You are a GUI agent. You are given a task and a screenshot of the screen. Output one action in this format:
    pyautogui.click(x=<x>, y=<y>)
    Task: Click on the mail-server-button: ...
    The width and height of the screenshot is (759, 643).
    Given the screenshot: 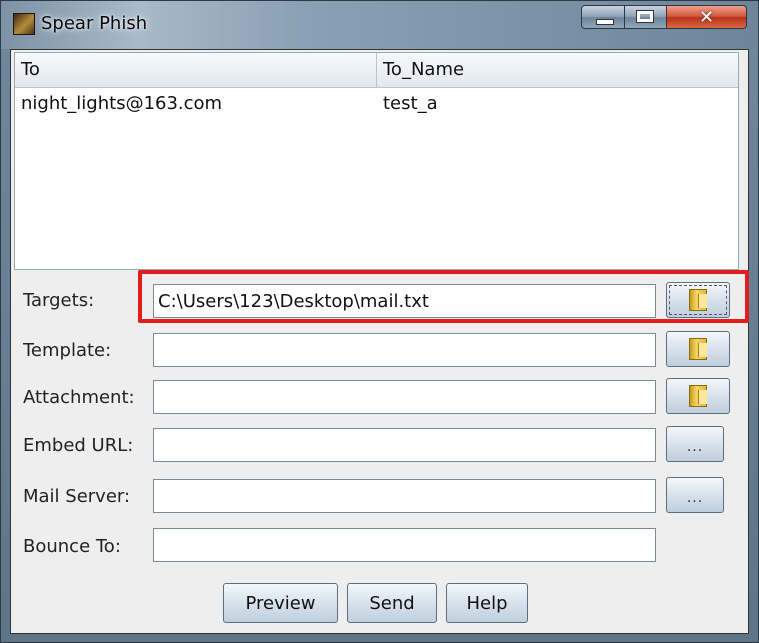 What is the action you would take?
    pyautogui.click(x=695, y=495)
    